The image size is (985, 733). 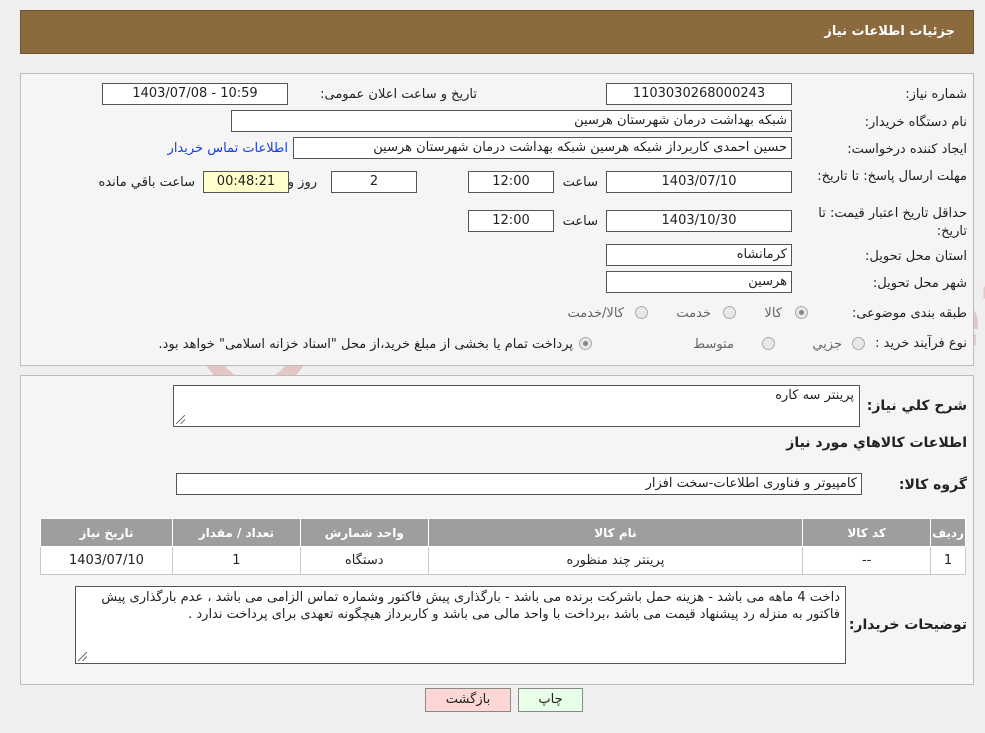 What do you see at coordinates (195, 94) in the screenshot?
I see `announce-datetime-field: 1403/07/08 - 10:59` at bounding box center [195, 94].